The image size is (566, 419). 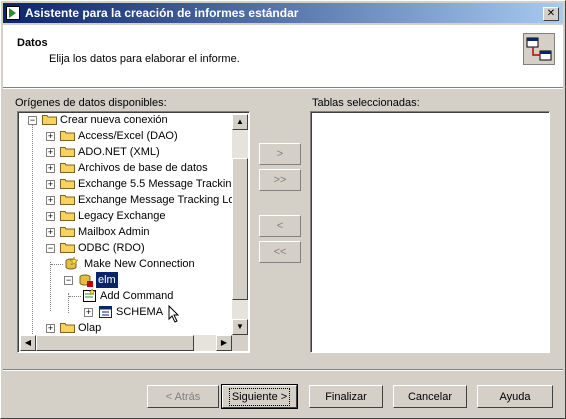 What do you see at coordinates (89, 295) in the screenshot?
I see `command-icon` at bounding box center [89, 295].